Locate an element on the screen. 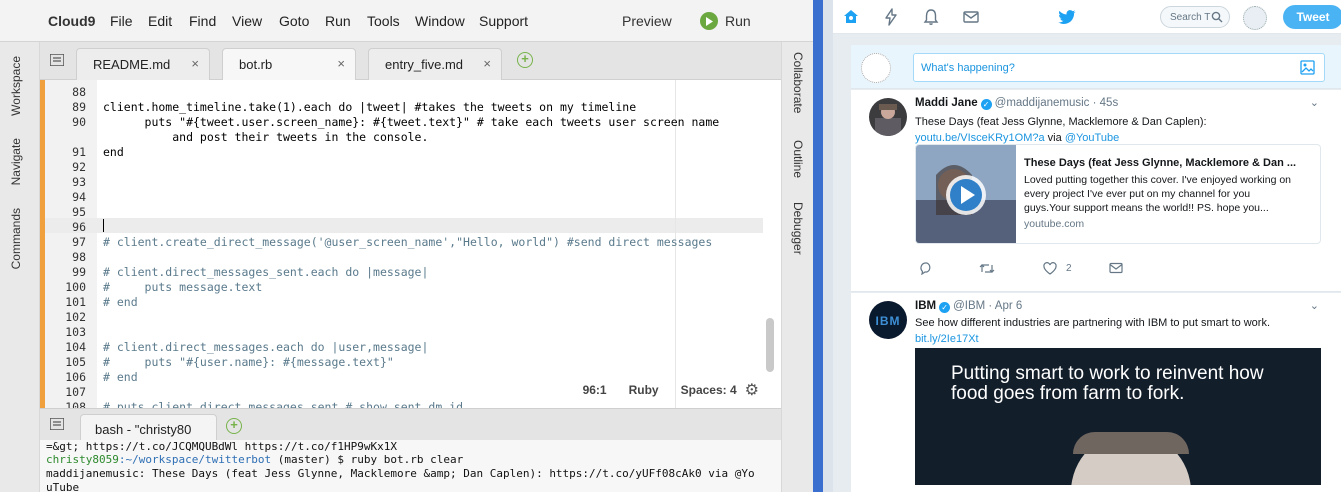 This screenshot has width=1341, height=492. terminal-tab: bash - "christy80 is located at coordinates (148, 427).